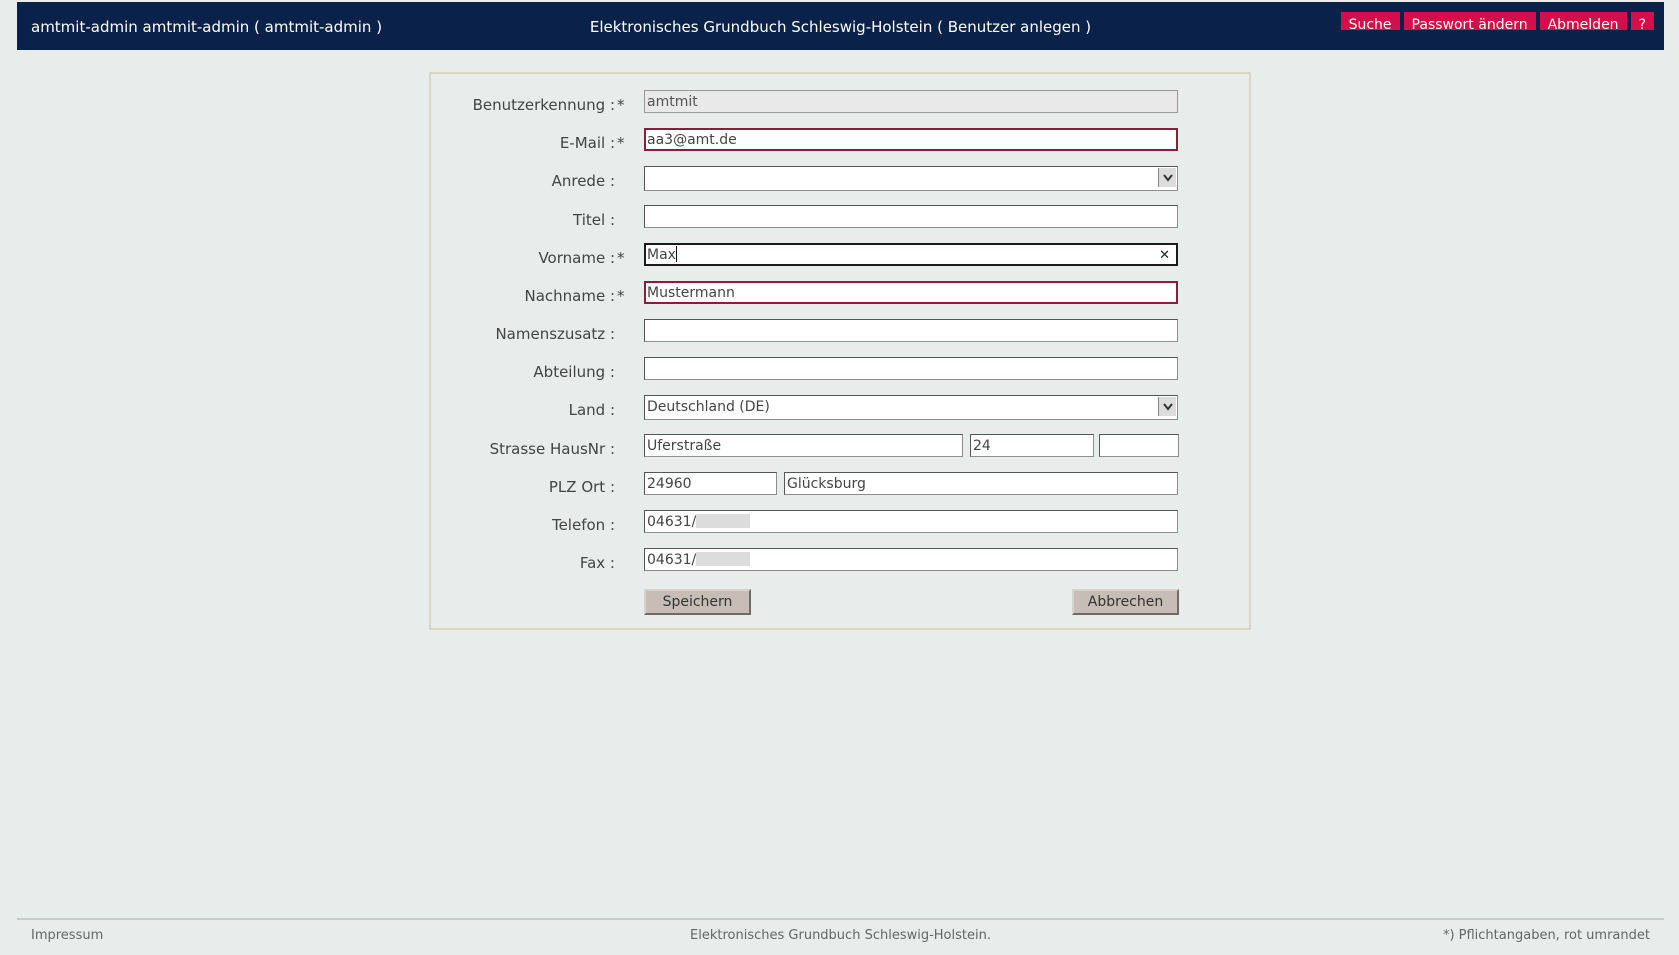  I want to click on nachname-input: Mustermann, so click(911, 292).